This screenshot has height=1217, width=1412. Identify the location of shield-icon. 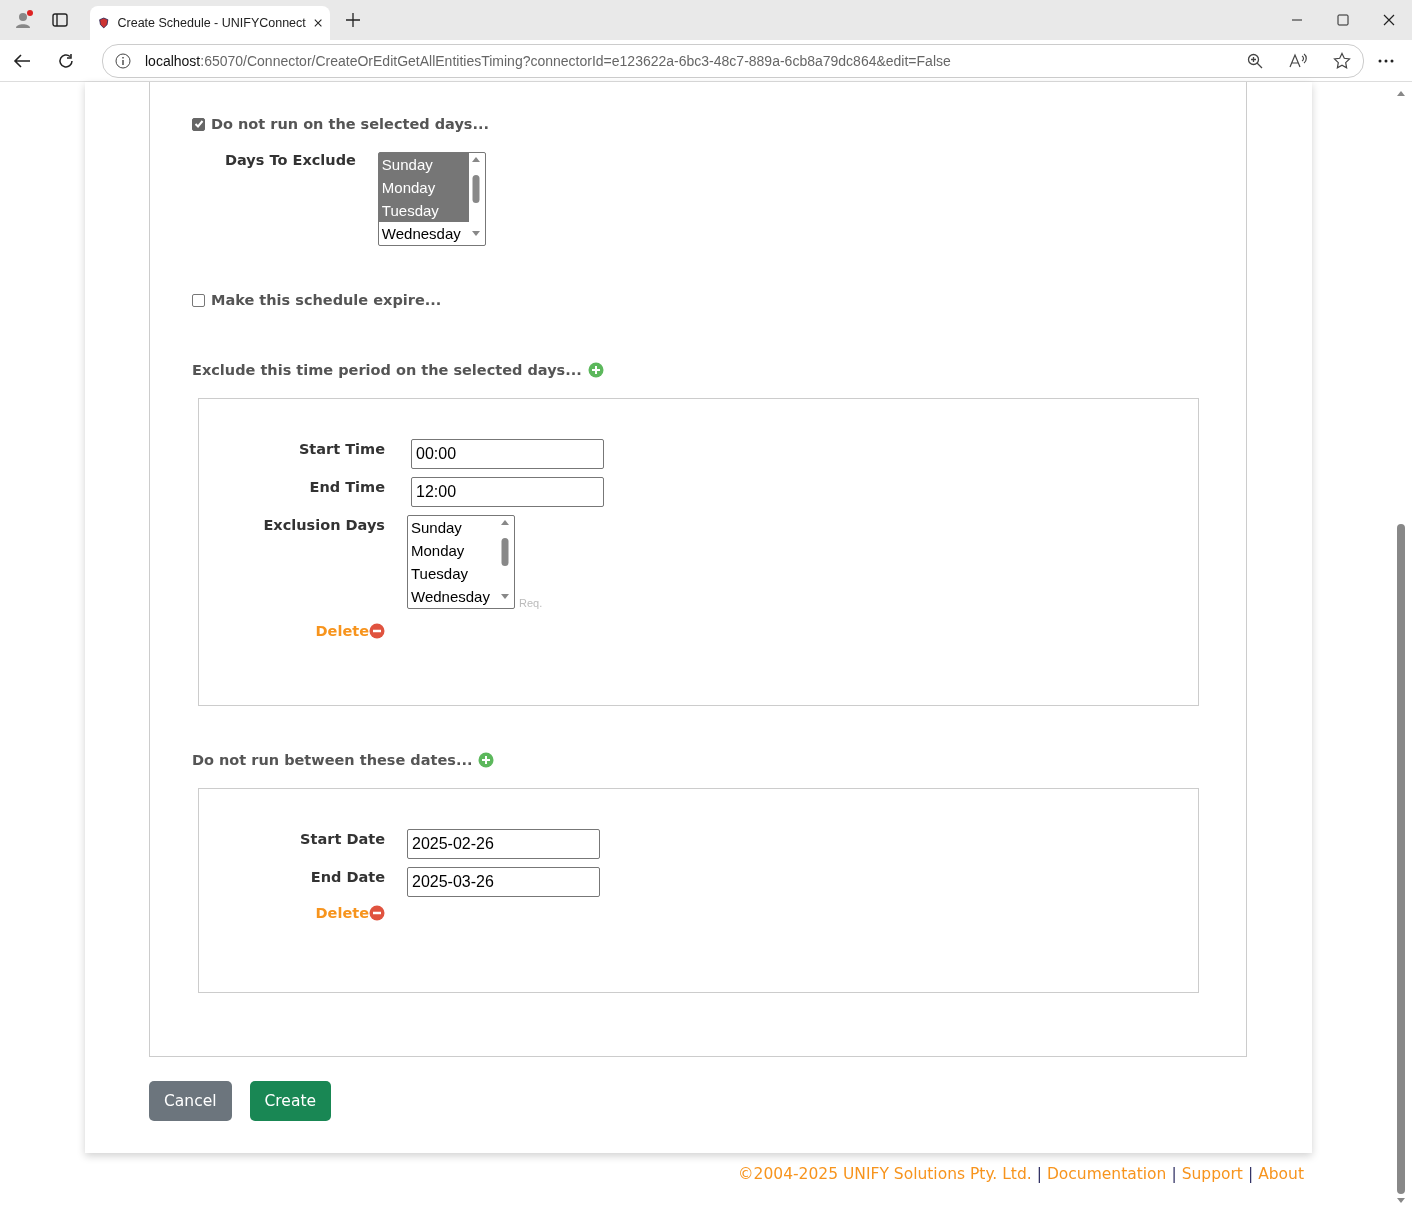
(104, 23).